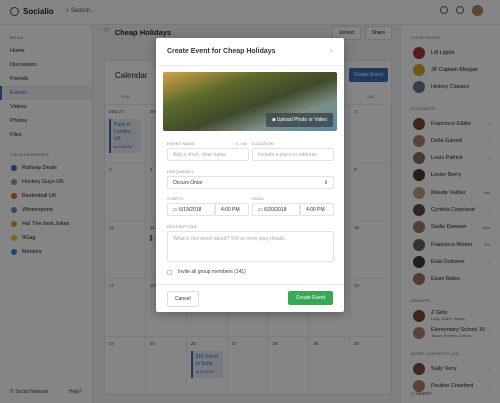  What do you see at coordinates (125, 365) in the screenshot?
I see `calendar-day: 24` at bounding box center [125, 365].